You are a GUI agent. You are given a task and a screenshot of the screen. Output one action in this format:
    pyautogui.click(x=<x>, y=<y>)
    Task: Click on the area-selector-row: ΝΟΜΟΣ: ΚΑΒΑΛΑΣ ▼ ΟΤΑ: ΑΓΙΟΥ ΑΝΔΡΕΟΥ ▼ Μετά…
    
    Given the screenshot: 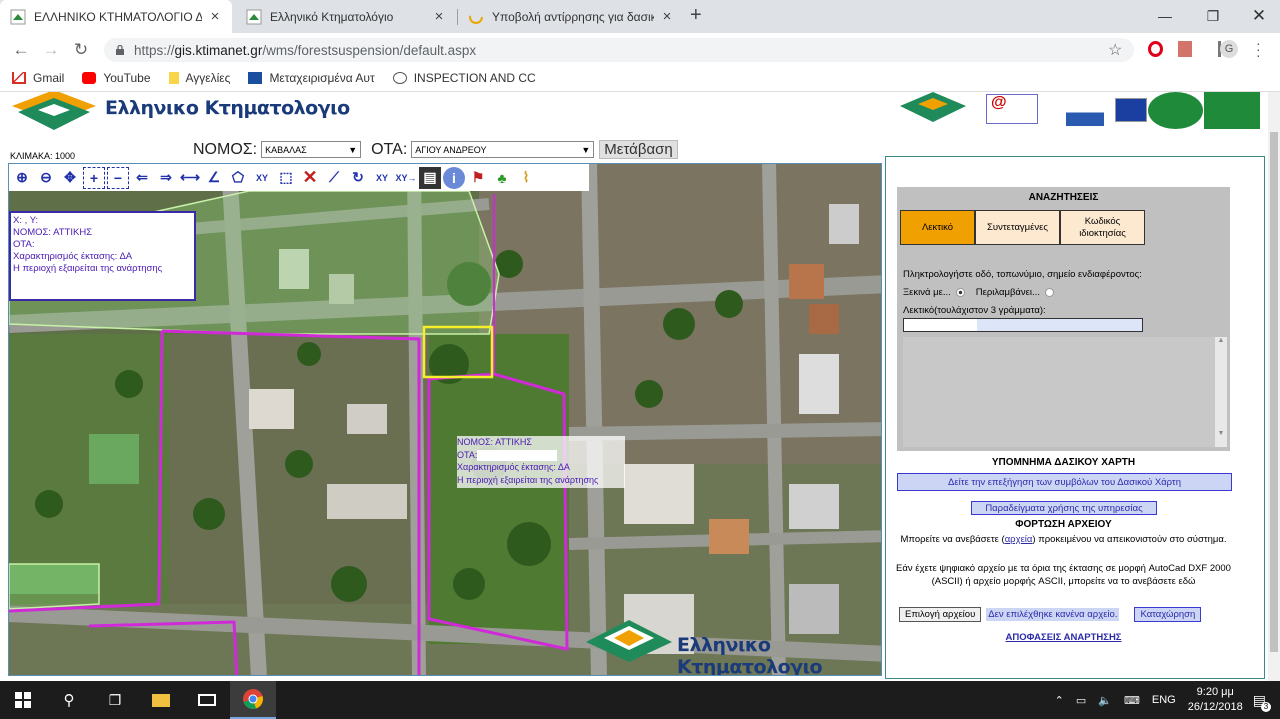 What is the action you would take?
    pyautogui.click(x=435, y=149)
    